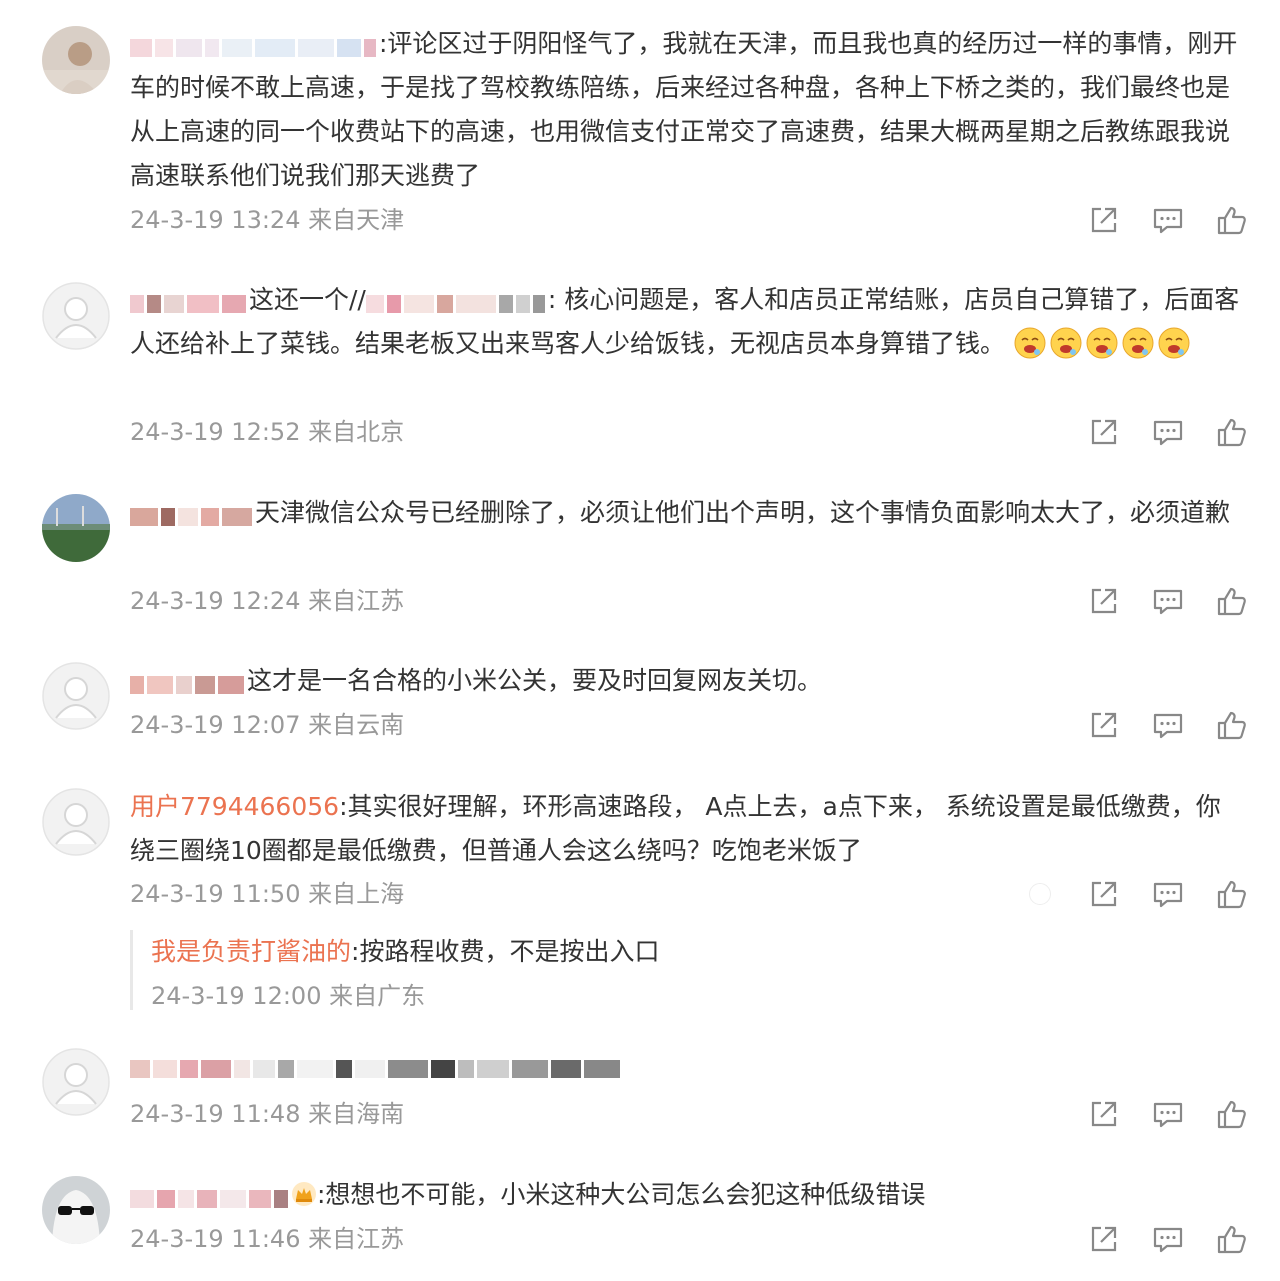  Describe the element at coordinates (288, 996) in the screenshot. I see `reply-meta: 24-3-19 12:00 来自广东` at that location.